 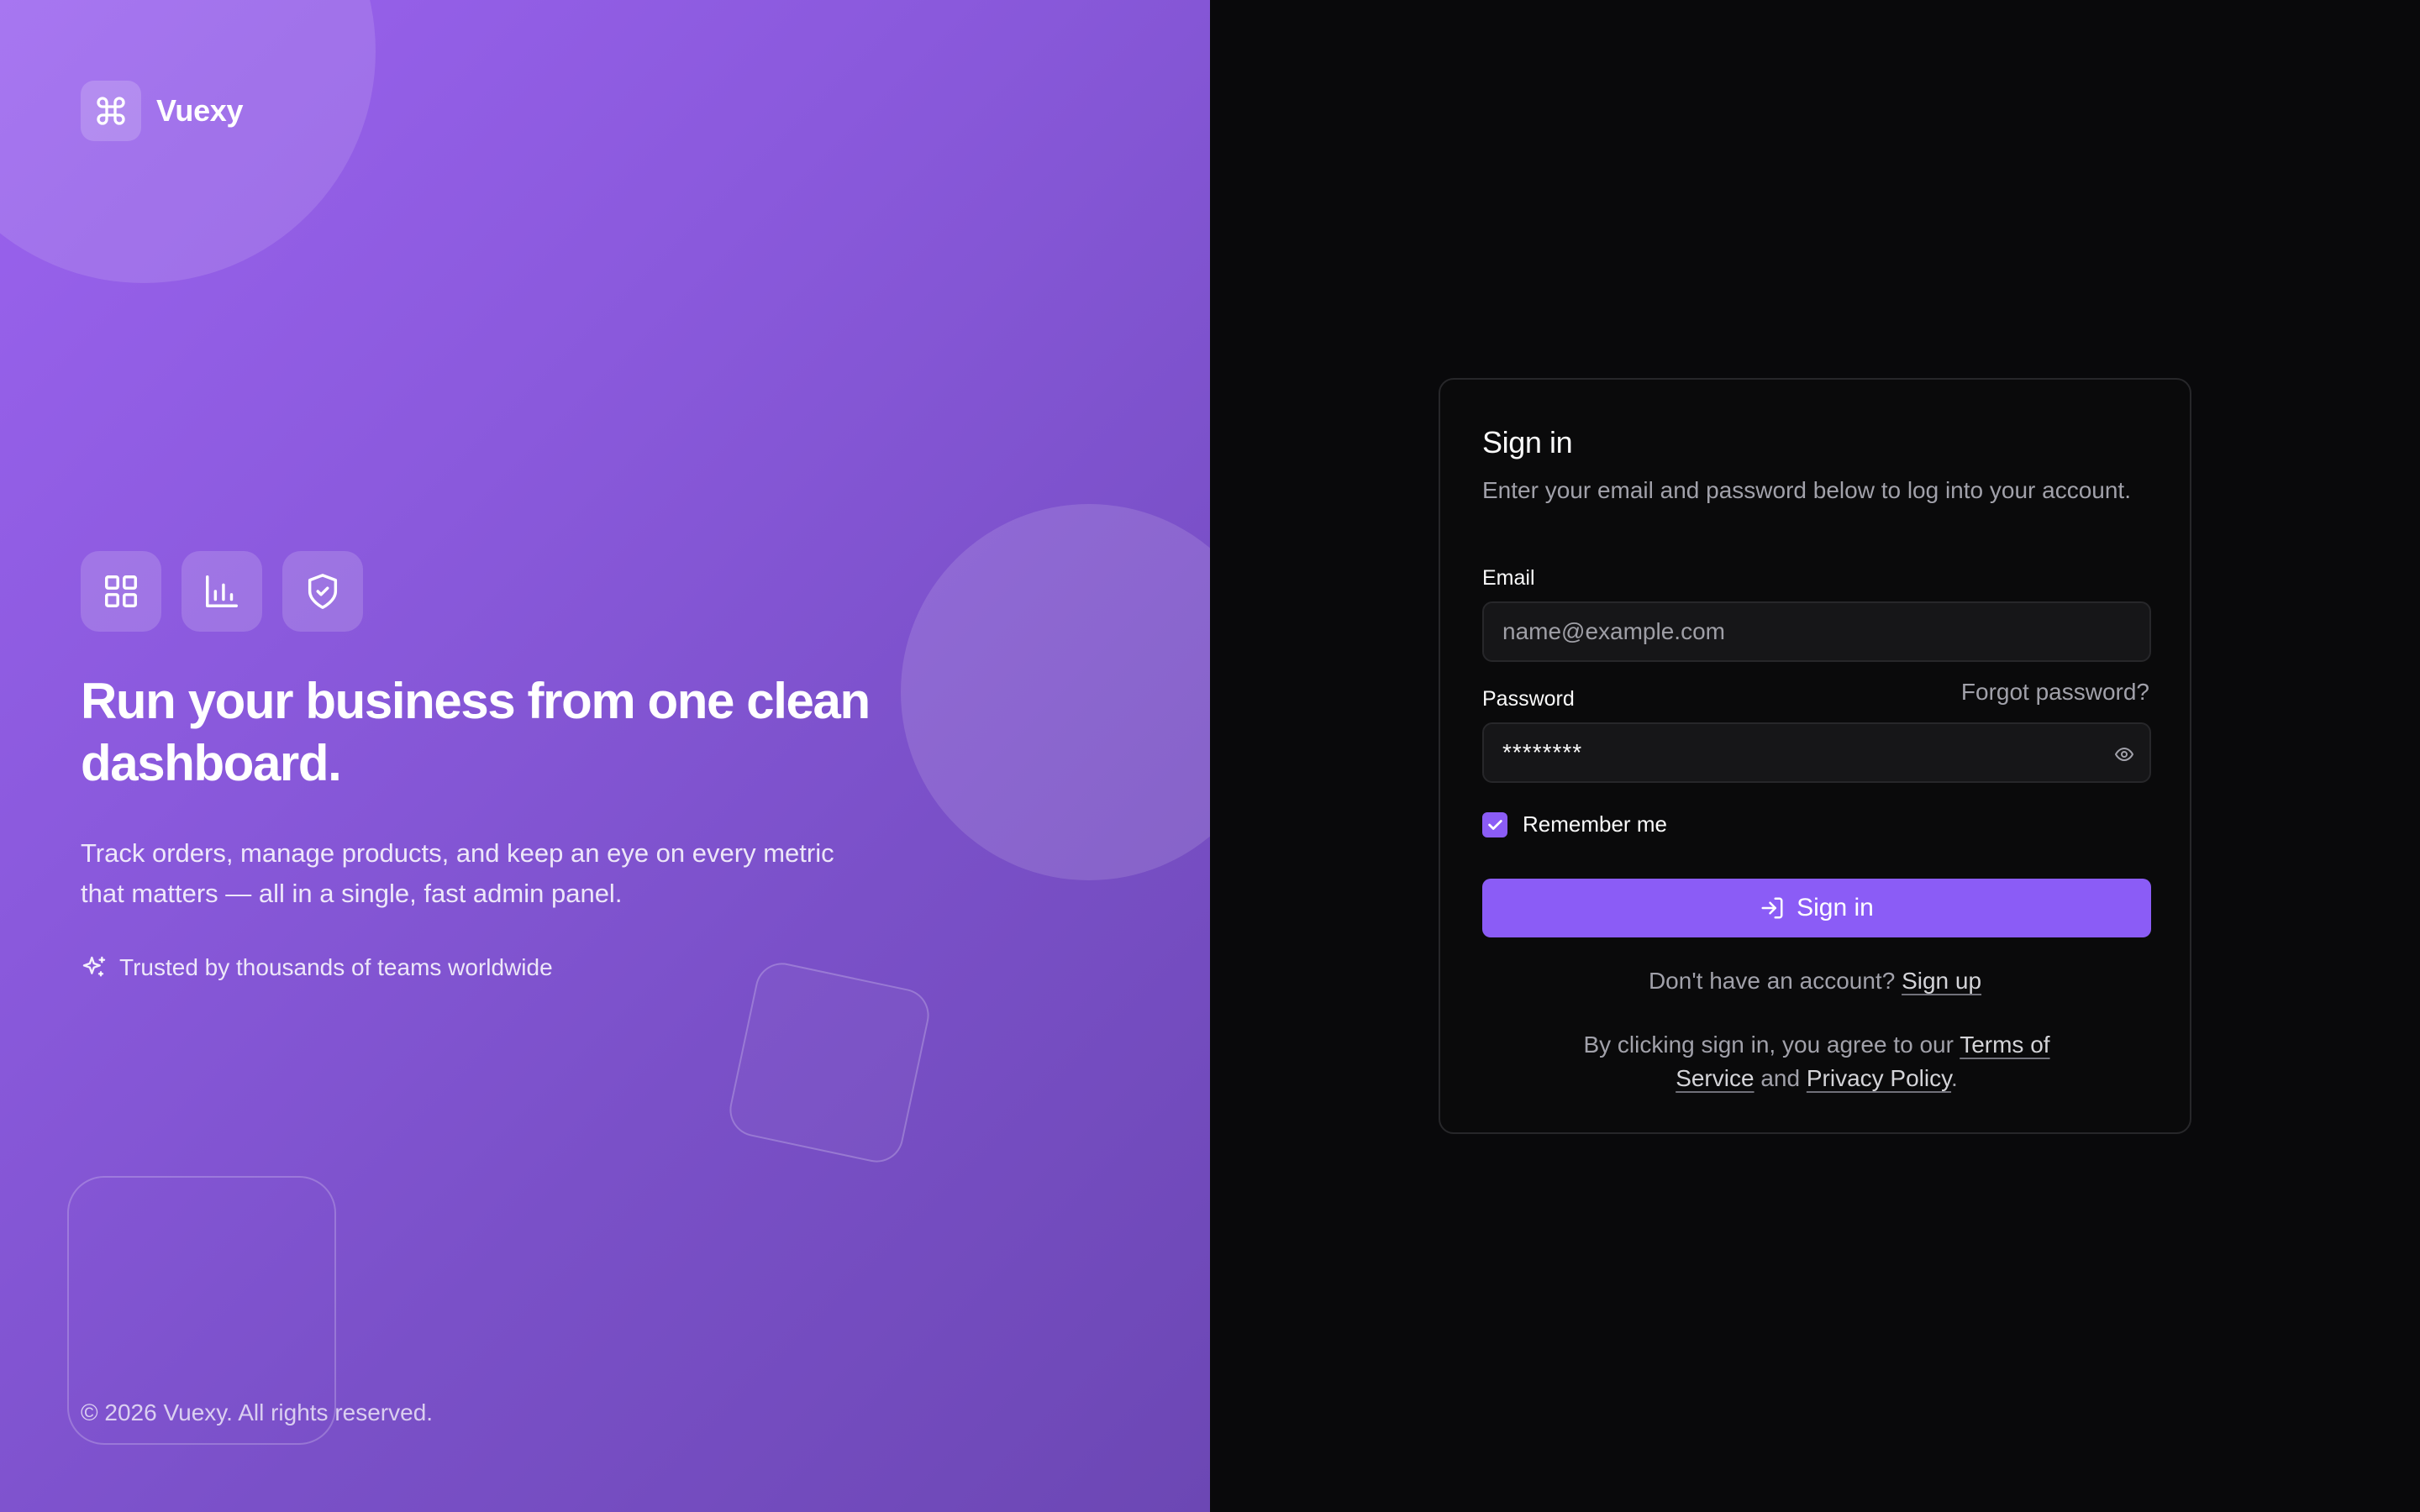 I want to click on trusted-line: Trusted by thousands of teams worldwide, so click(x=317, y=967).